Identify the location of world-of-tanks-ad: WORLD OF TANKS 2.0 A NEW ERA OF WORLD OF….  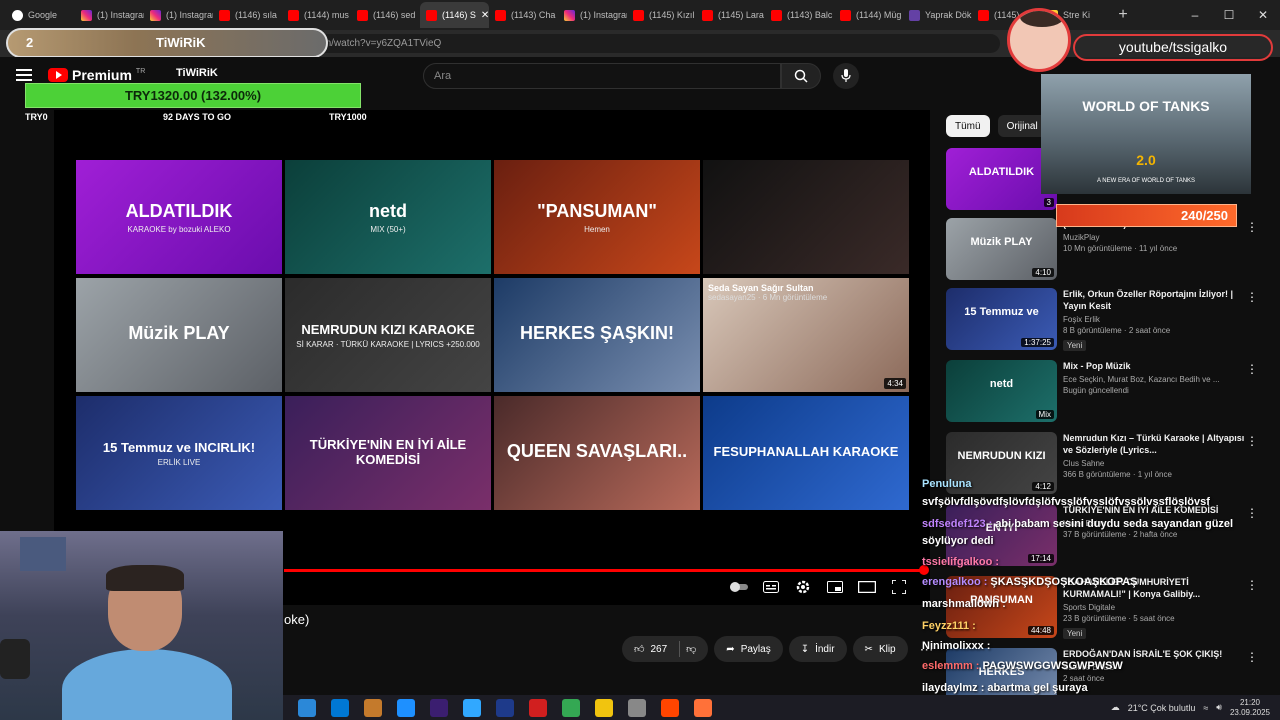
(1146, 134).